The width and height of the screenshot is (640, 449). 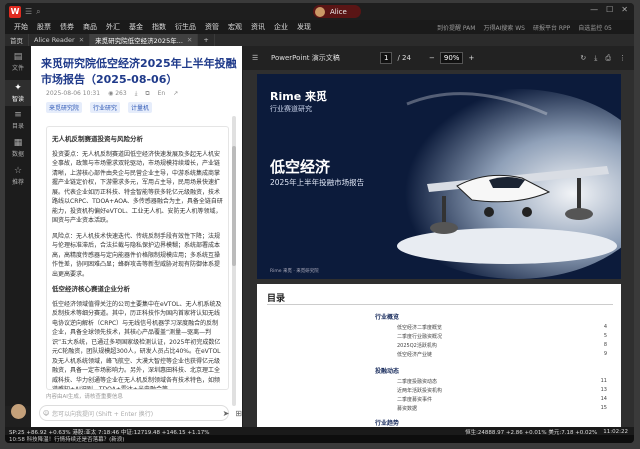 I want to click on sidebar-toggle-icon: ☰, so click(x=255, y=58).